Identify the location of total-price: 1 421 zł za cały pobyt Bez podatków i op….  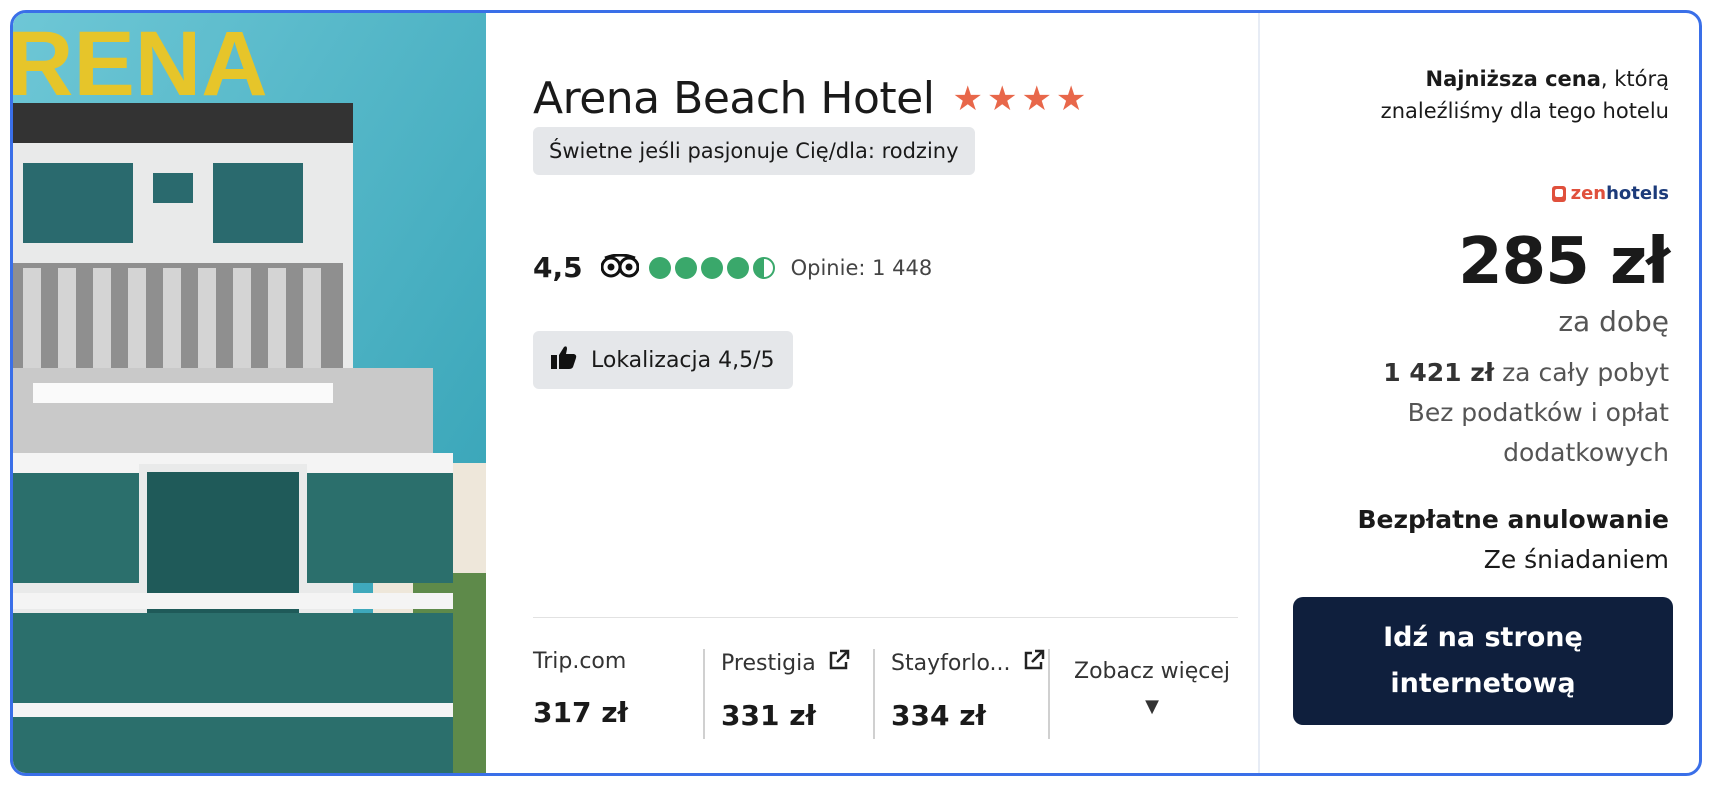
(1526, 413).